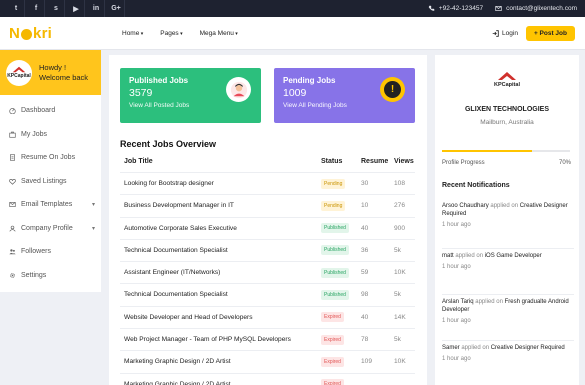  I want to click on header-views: Views, so click(404, 161).